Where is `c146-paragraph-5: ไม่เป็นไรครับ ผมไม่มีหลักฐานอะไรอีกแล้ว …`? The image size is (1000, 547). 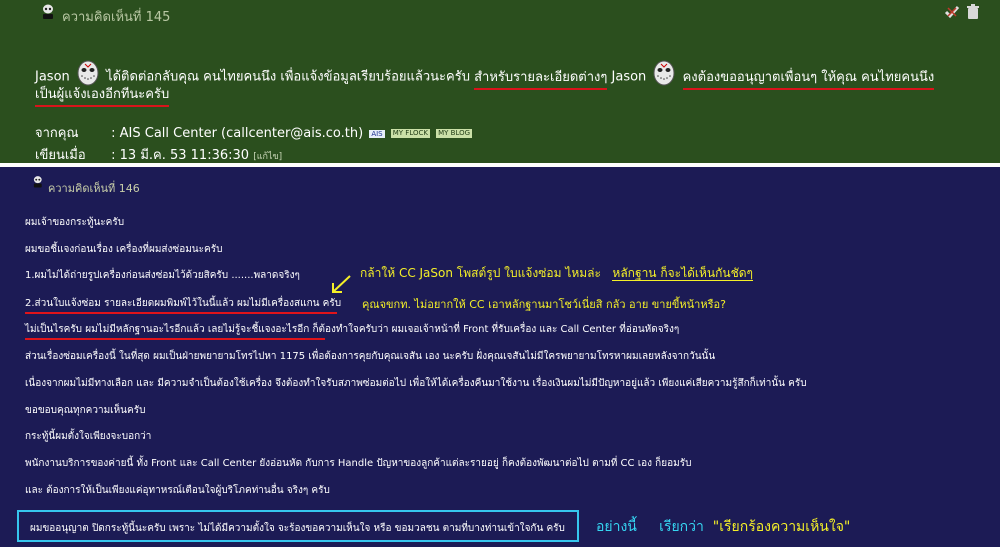
c146-paragraph-5: ไม่เป็นไรครับ ผมไม่มีหลักฐานอะไรอีกแล้ว … is located at coordinates (352, 329).